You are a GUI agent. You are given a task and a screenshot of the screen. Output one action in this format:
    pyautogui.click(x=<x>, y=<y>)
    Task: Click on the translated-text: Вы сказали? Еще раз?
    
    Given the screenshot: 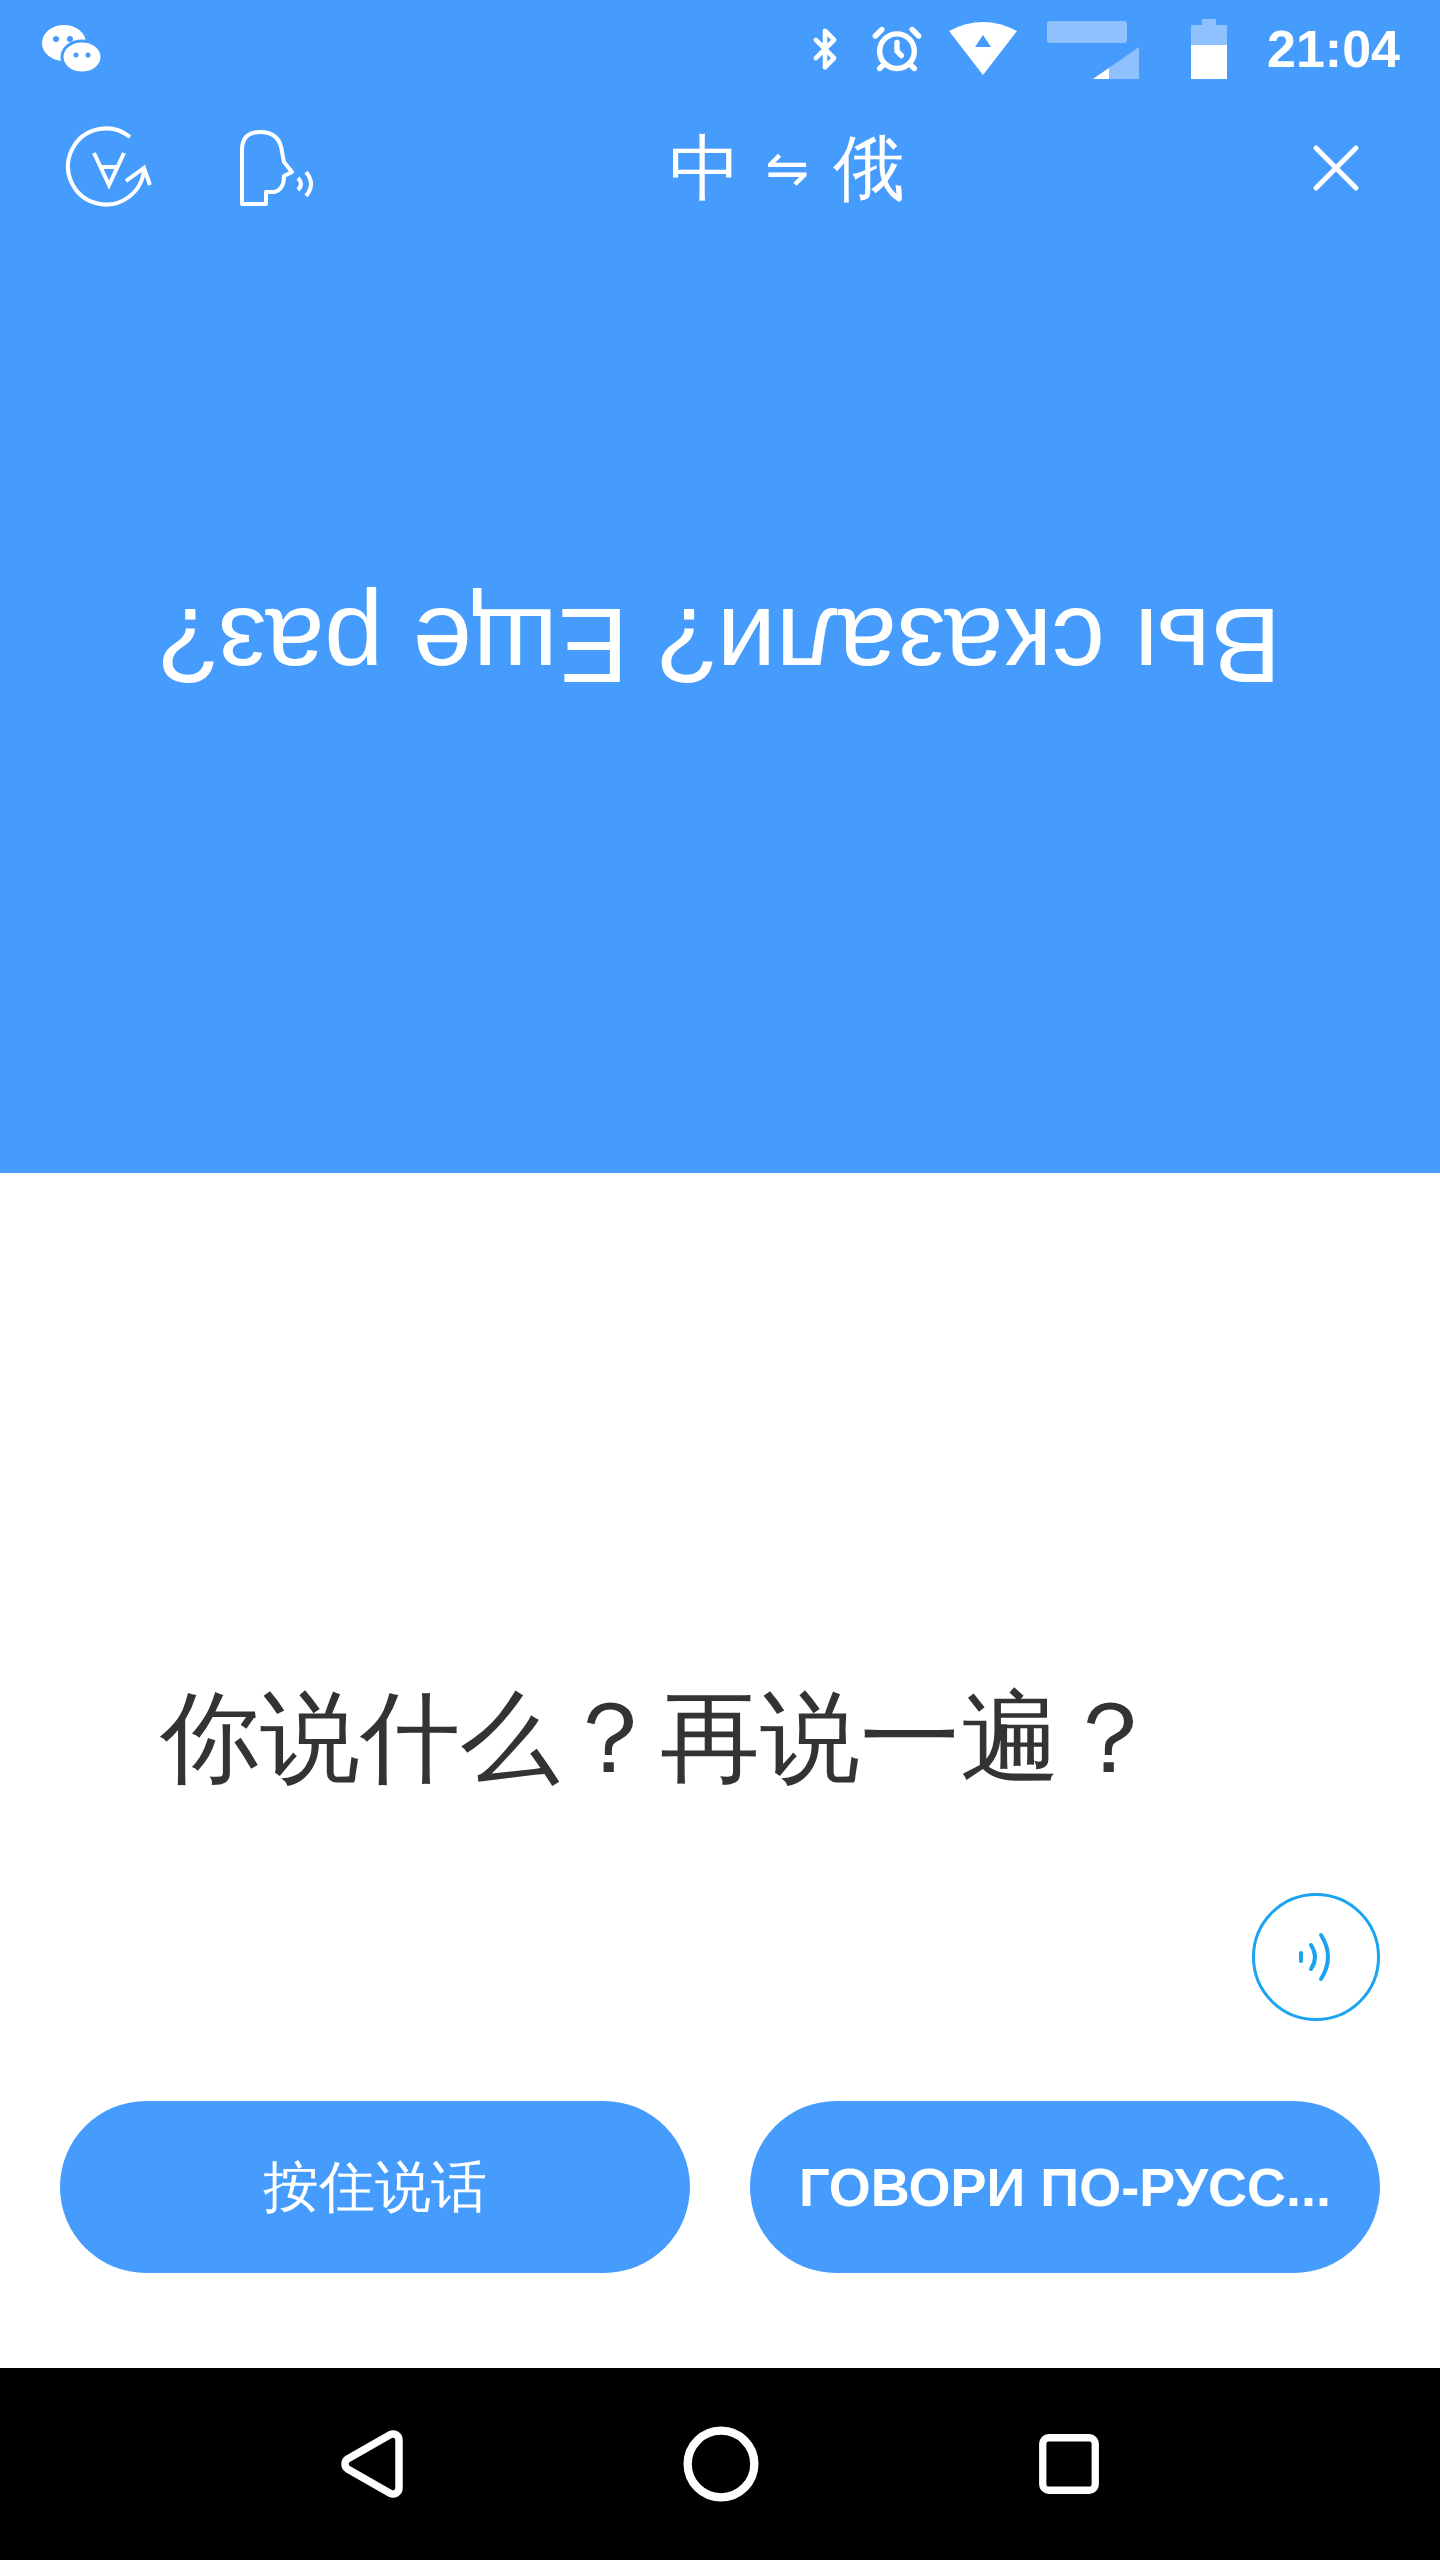 What is the action you would take?
    pyautogui.click(x=720, y=646)
    